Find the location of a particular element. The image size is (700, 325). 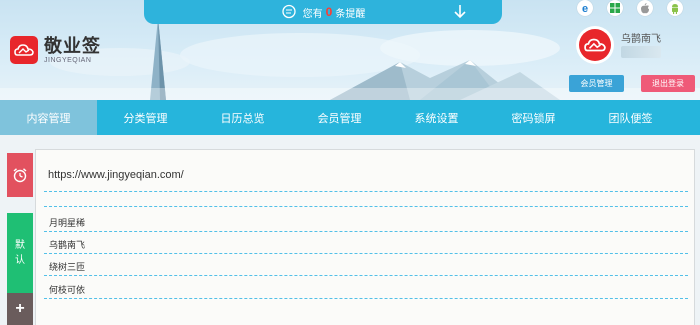

nav-team-notes: 团队便签 is located at coordinates (630, 117).